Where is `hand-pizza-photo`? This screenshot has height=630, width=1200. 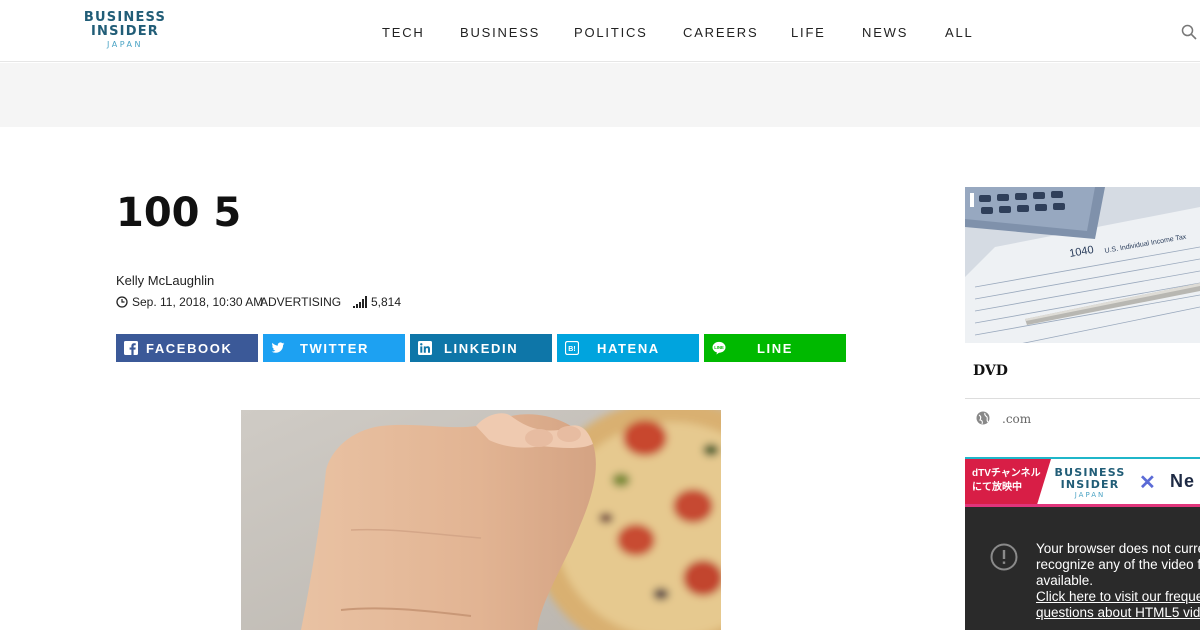
hand-pizza-photo is located at coordinates (481, 520).